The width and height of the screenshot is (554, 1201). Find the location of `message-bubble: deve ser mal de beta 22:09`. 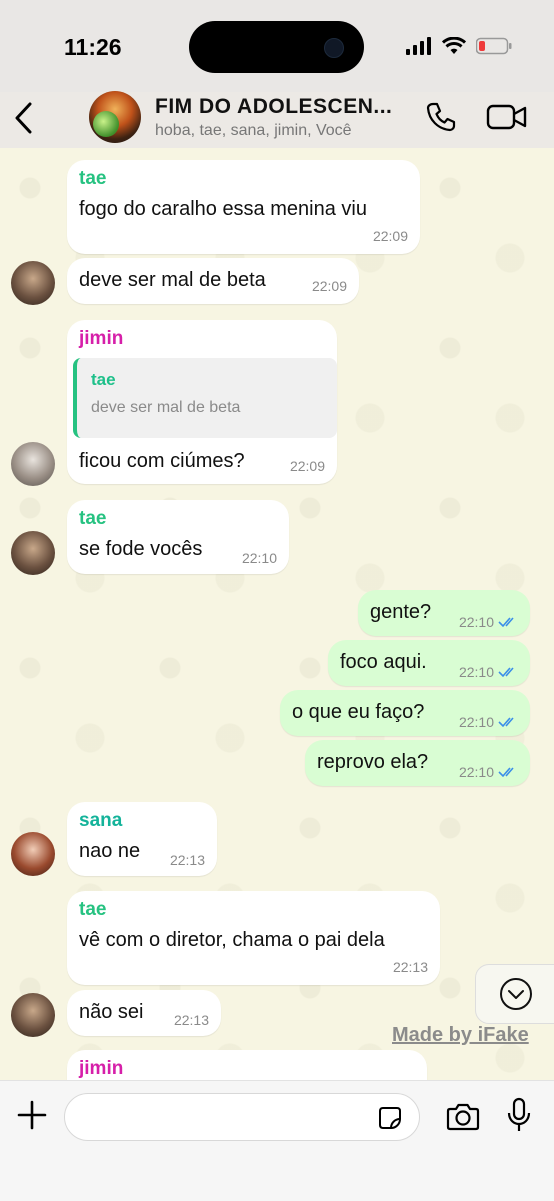

message-bubble: deve ser mal de beta 22:09 is located at coordinates (213, 281).